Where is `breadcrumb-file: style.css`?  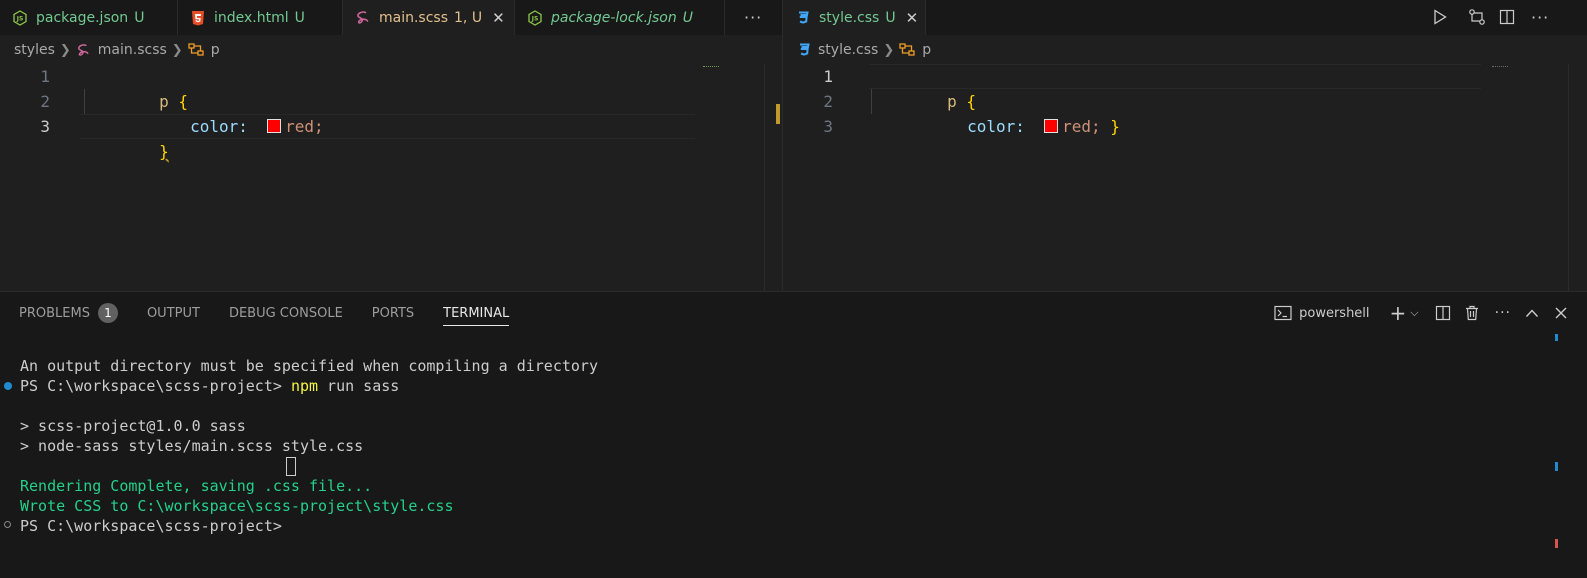 breadcrumb-file: style.css is located at coordinates (848, 50).